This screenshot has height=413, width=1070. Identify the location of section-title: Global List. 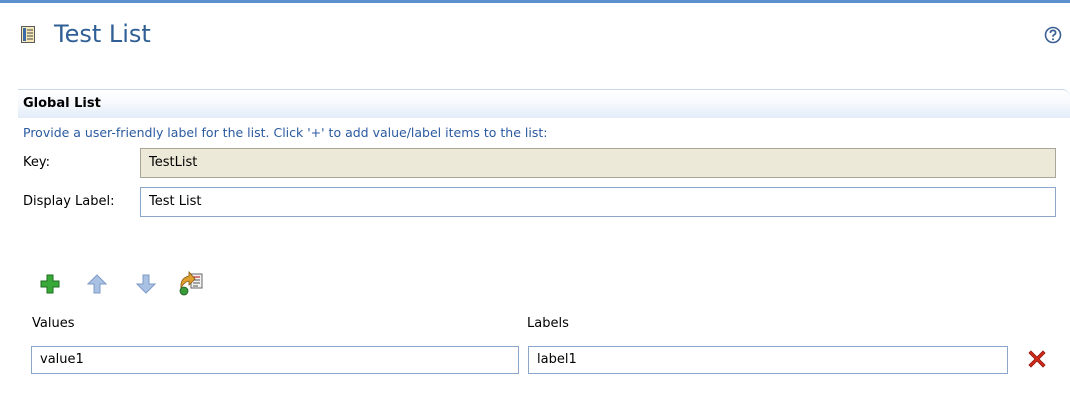
(62, 103).